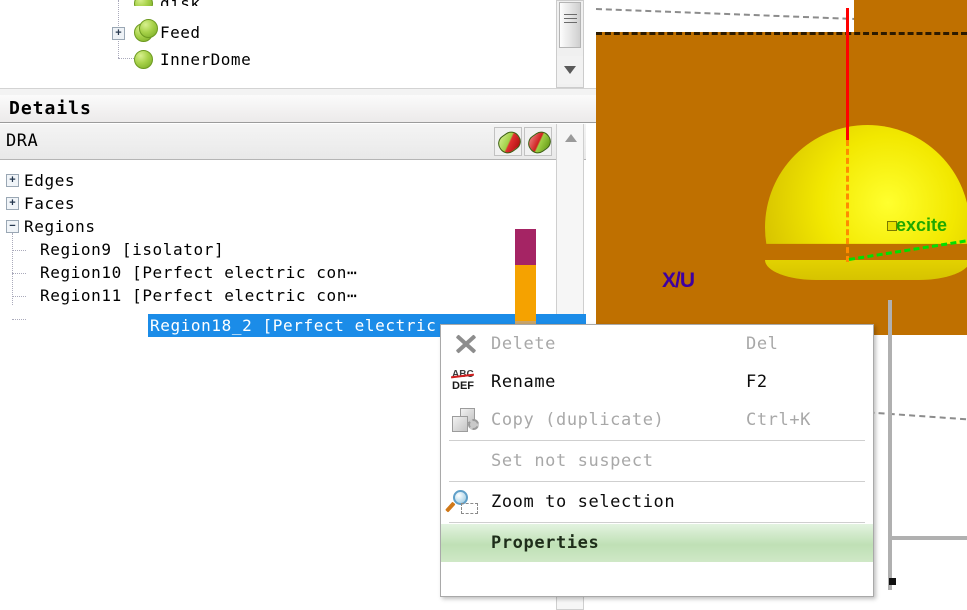 The width and height of the screenshot is (967, 610). What do you see at coordinates (298, 46) in the screenshot?
I see `model-tree-panel: disk + Feed InnerDome` at bounding box center [298, 46].